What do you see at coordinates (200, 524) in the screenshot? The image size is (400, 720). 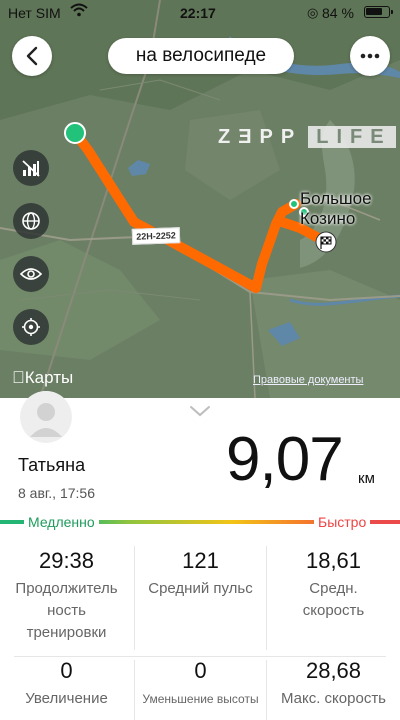 I see `pace-scale: Медленно Быстро` at bounding box center [200, 524].